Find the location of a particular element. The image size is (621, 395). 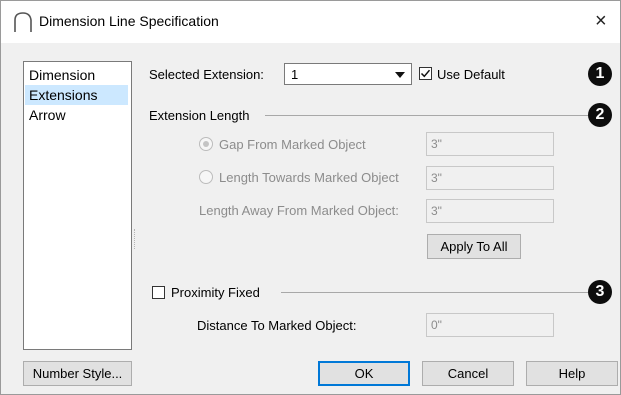

use-default-checkbox is located at coordinates (425, 73).